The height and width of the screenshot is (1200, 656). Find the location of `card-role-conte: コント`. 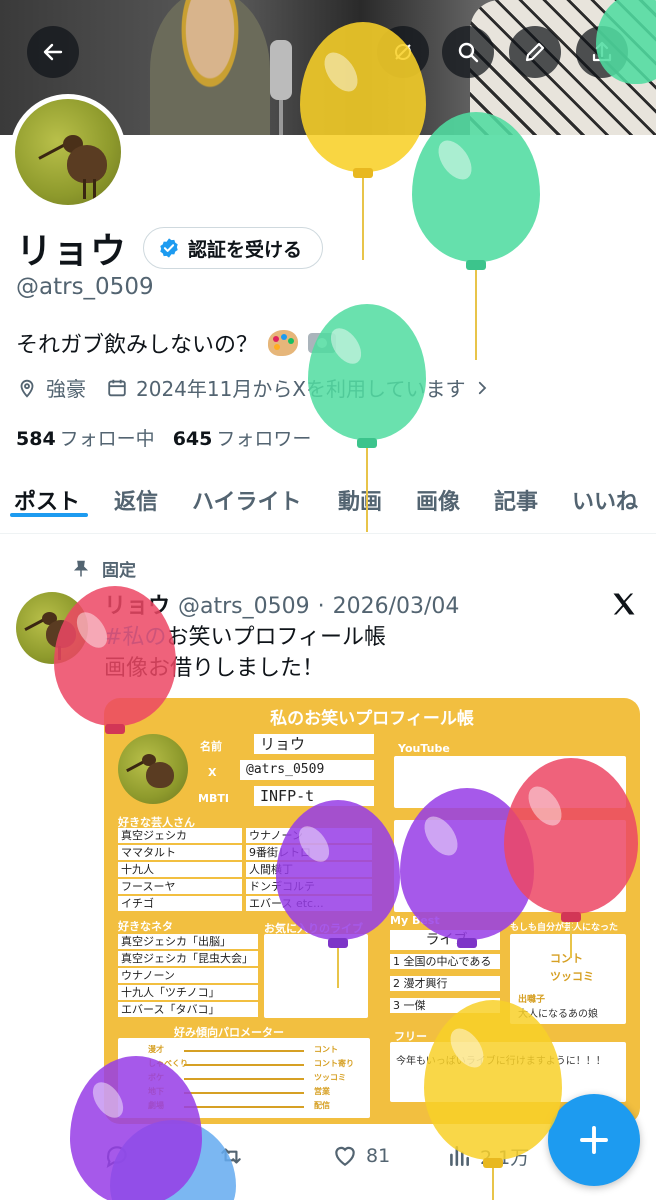

card-role-conte: コント is located at coordinates (566, 958).